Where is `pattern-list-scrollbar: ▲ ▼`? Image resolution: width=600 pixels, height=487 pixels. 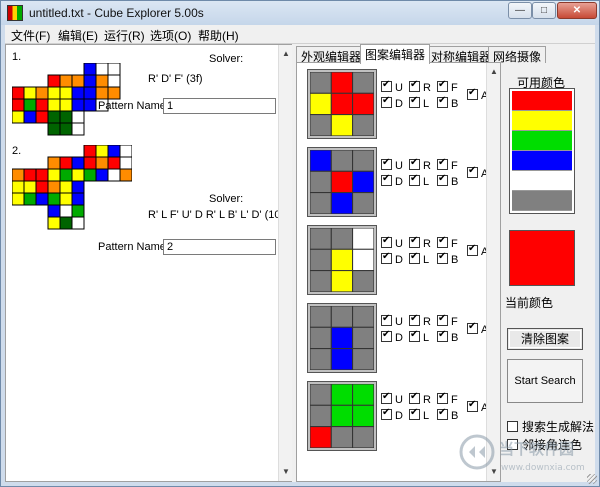
pattern-list-scrollbar: ▲ ▼ is located at coordinates (285, 263).